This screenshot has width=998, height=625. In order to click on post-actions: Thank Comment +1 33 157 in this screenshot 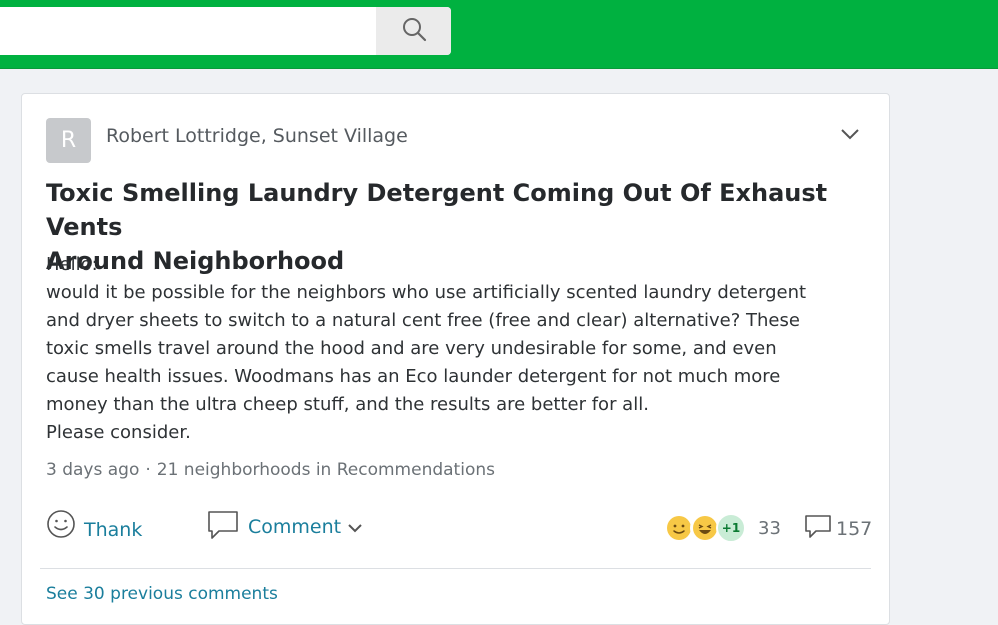, I will do `click(459, 529)`.